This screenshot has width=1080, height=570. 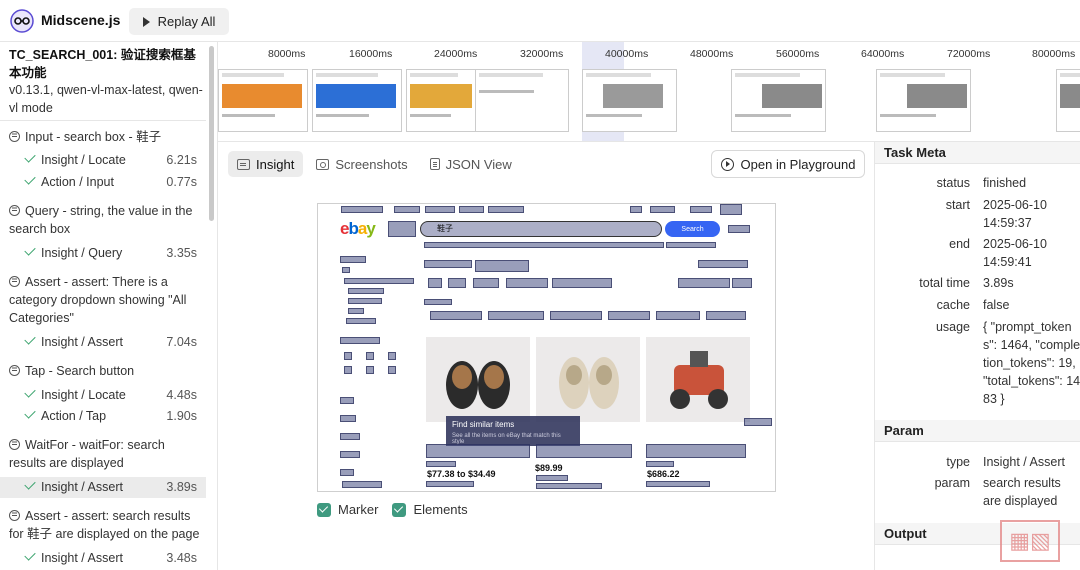 I want to click on tab-screenshots: Screenshots, so click(x=361, y=164).